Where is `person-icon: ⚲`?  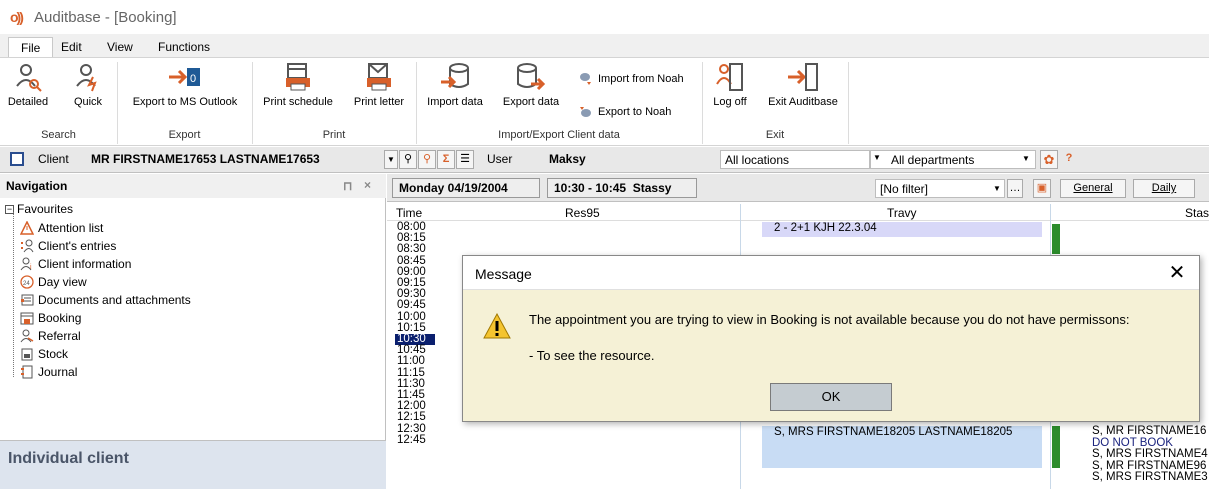 person-icon: ⚲ is located at coordinates (408, 159).